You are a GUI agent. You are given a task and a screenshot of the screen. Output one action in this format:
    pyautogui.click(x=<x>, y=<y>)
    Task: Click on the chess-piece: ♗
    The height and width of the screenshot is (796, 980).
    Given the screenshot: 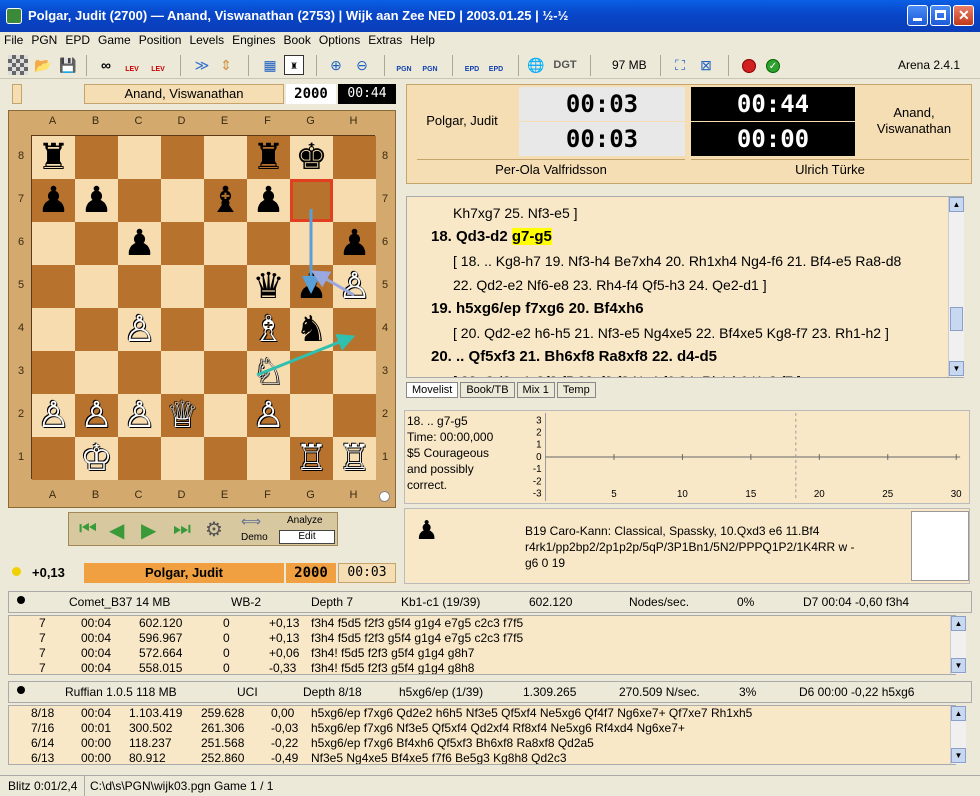 What is the action you would take?
    pyautogui.click(x=268, y=329)
    